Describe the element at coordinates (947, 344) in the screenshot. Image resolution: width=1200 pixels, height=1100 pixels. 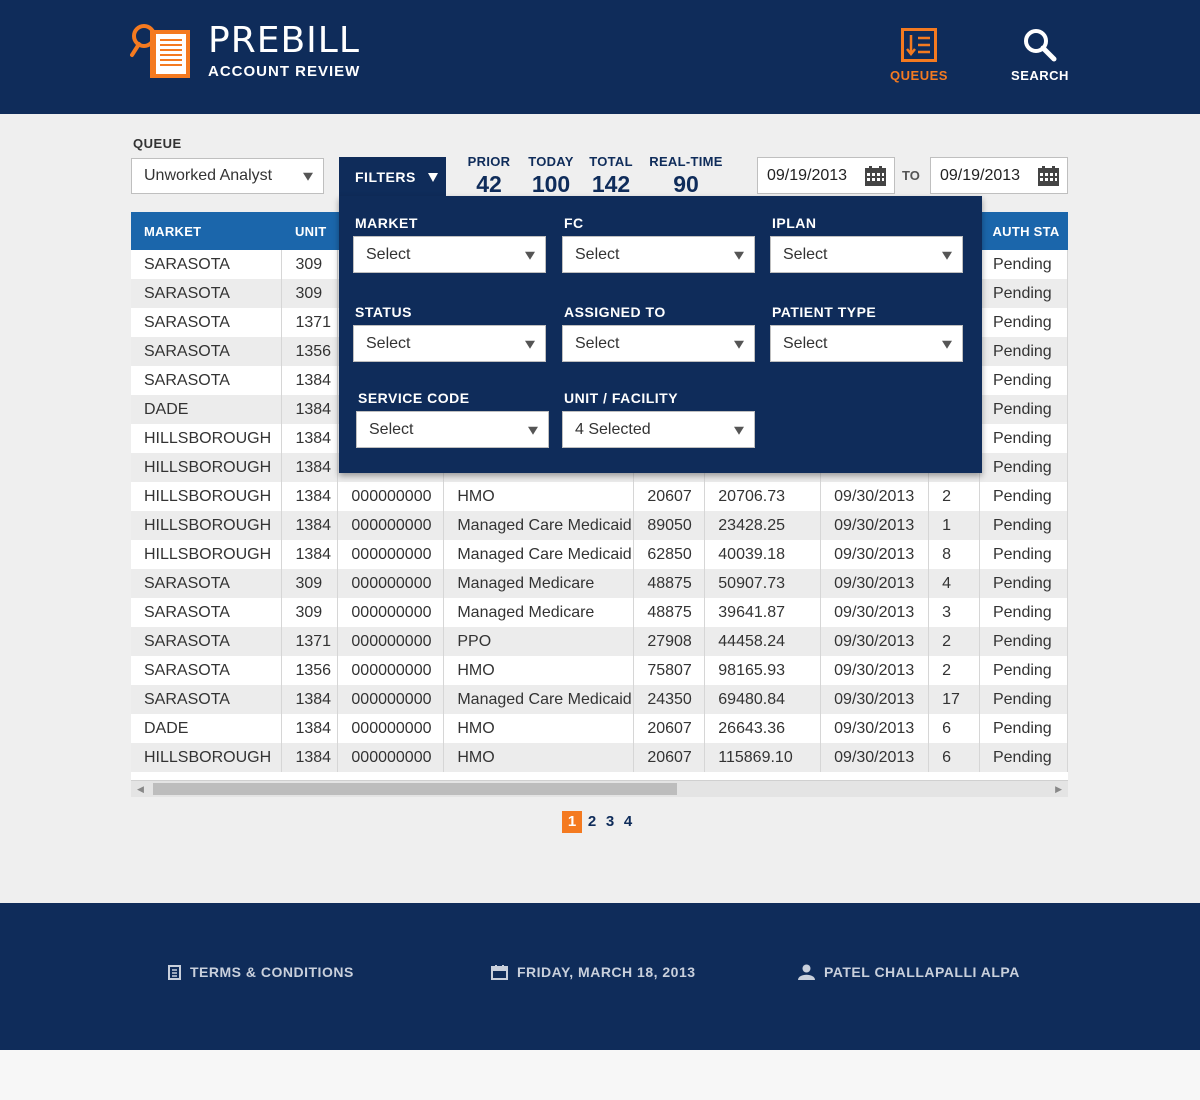
I see `chevron-down-icon` at that location.